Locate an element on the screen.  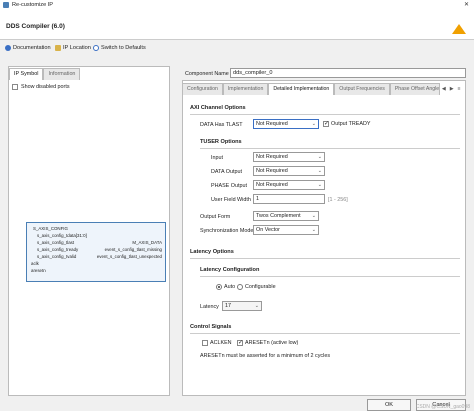
tuser-options-title: TUSER Options is located at coordinates (221, 142).